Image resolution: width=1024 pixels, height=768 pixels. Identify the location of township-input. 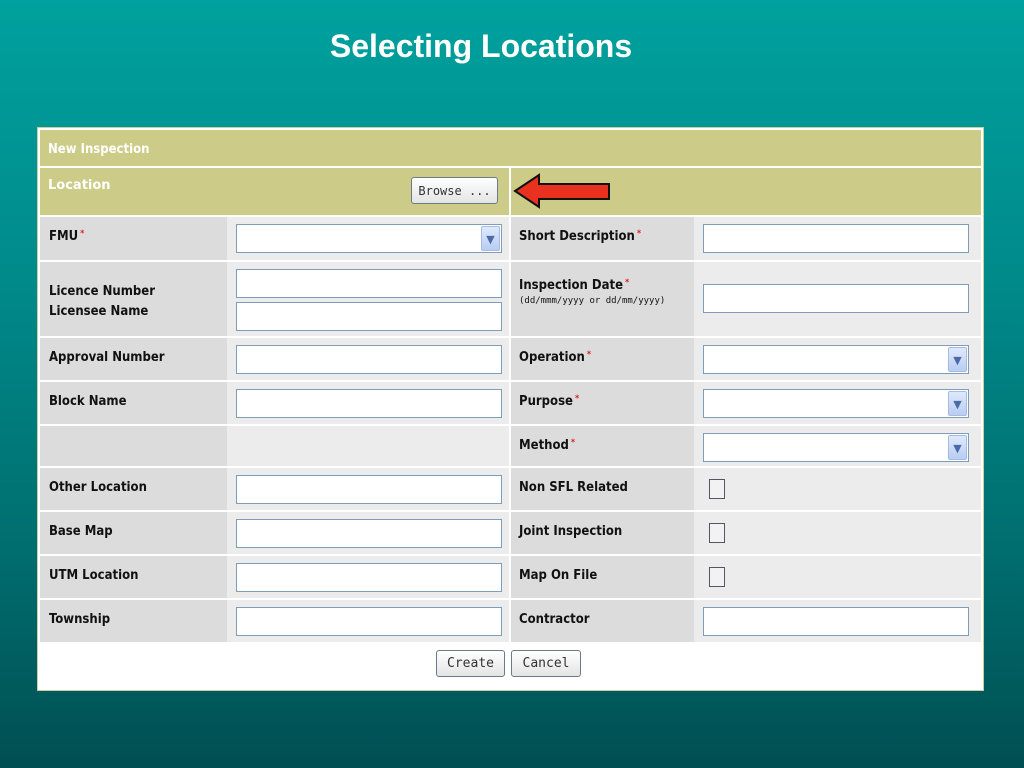
(369, 621).